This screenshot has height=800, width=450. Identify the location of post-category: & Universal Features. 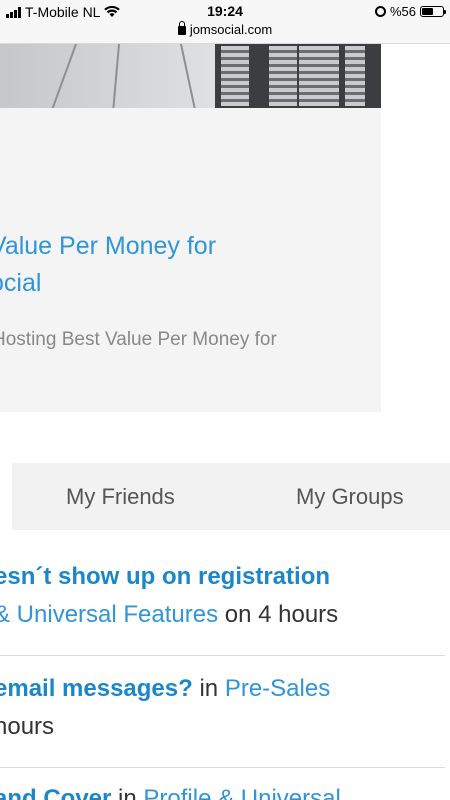
(109, 614).